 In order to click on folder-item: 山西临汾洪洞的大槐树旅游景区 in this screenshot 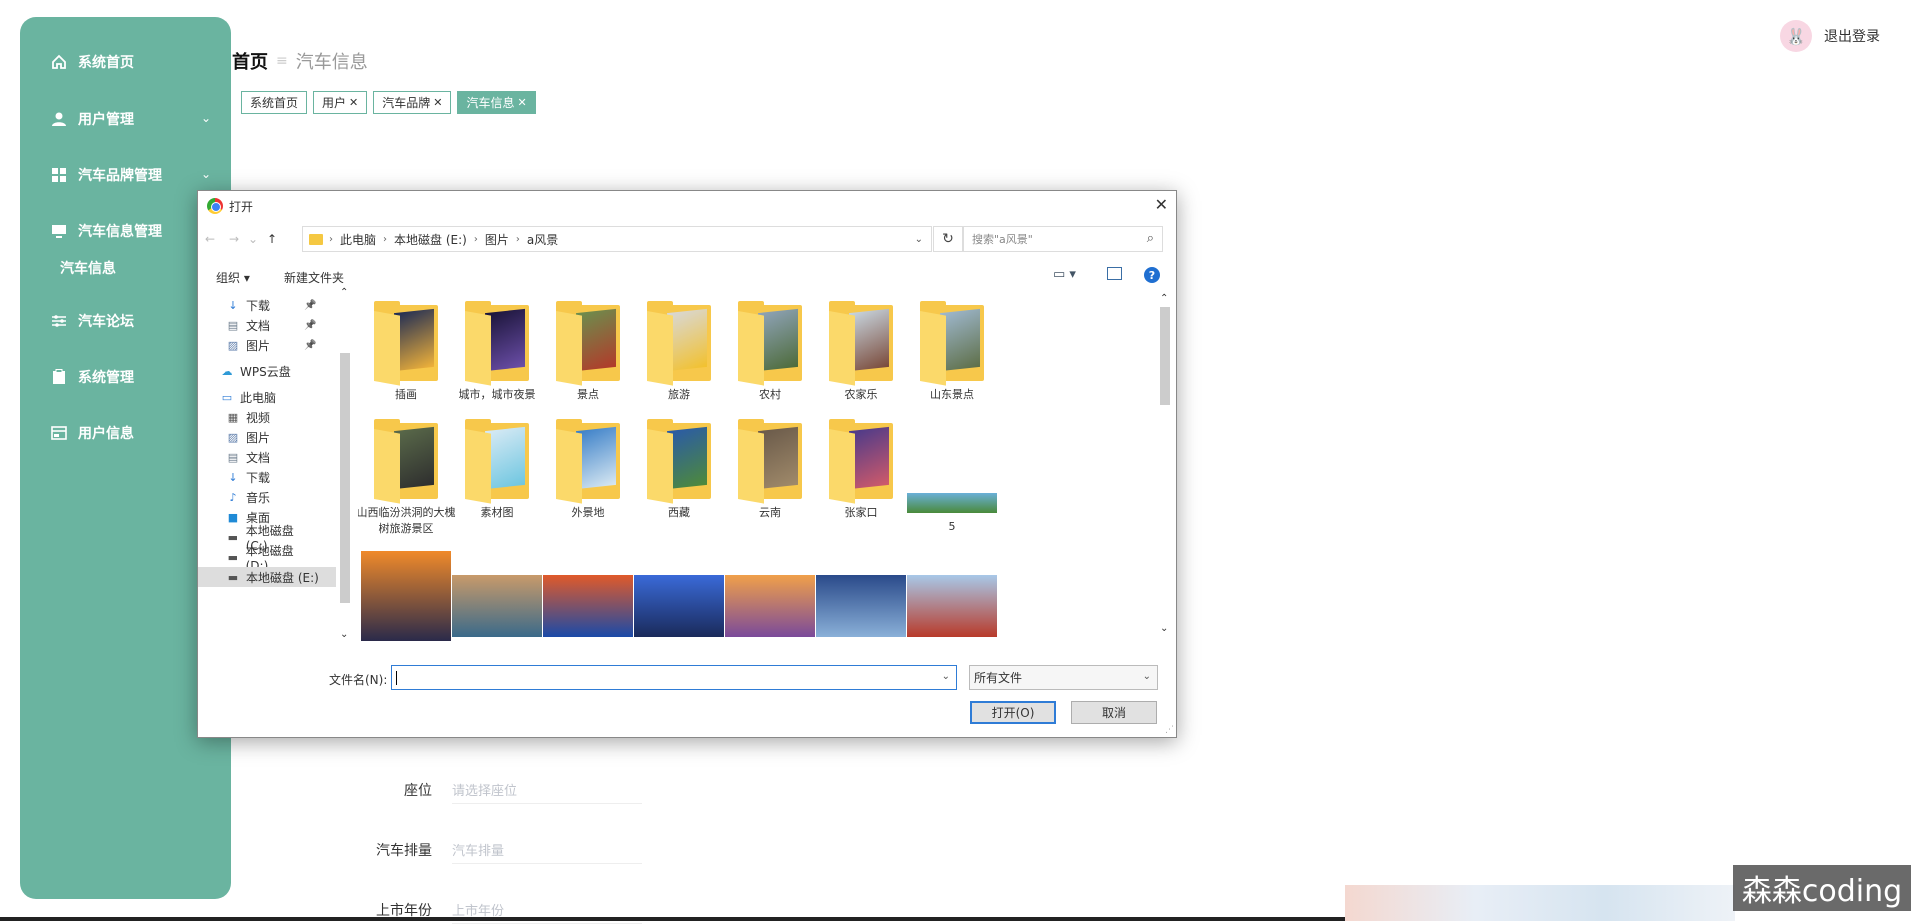, I will do `click(407, 478)`.